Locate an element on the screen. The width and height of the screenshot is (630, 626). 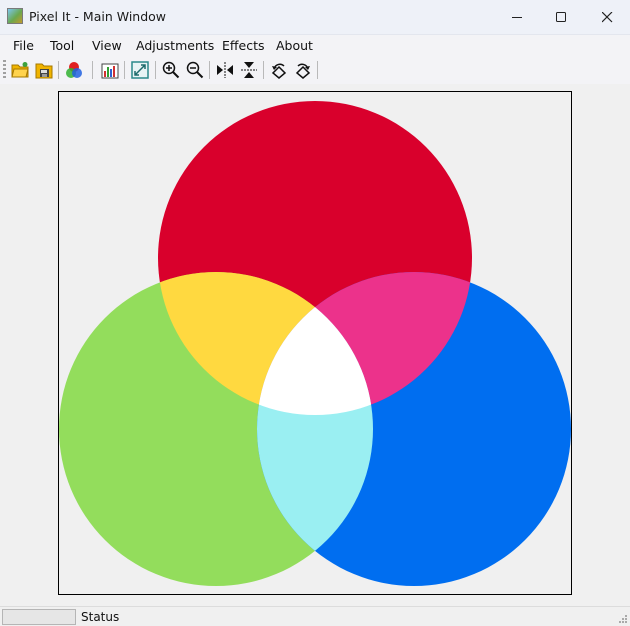
status-progress-bar is located at coordinates (39, 617).